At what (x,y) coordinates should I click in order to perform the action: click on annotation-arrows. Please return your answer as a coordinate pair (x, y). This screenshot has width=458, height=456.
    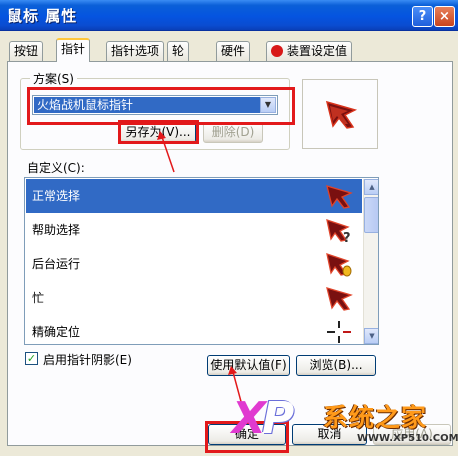
    Looking at the image, I should click on (202, 276).